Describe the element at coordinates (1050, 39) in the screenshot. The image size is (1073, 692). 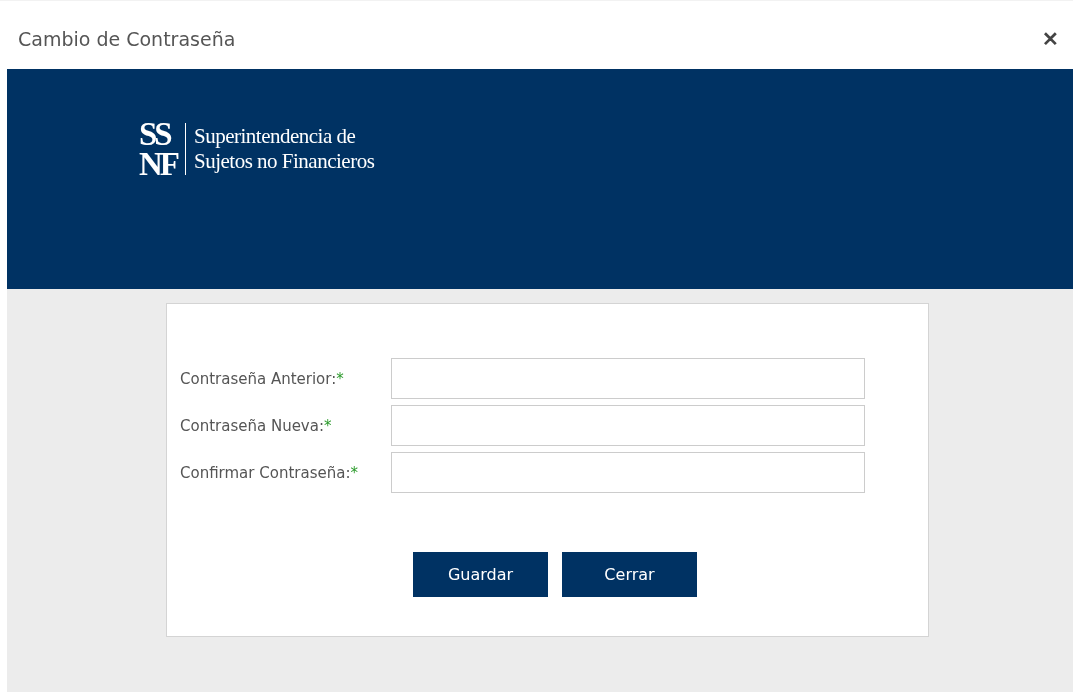
I see `close-button: ✕` at that location.